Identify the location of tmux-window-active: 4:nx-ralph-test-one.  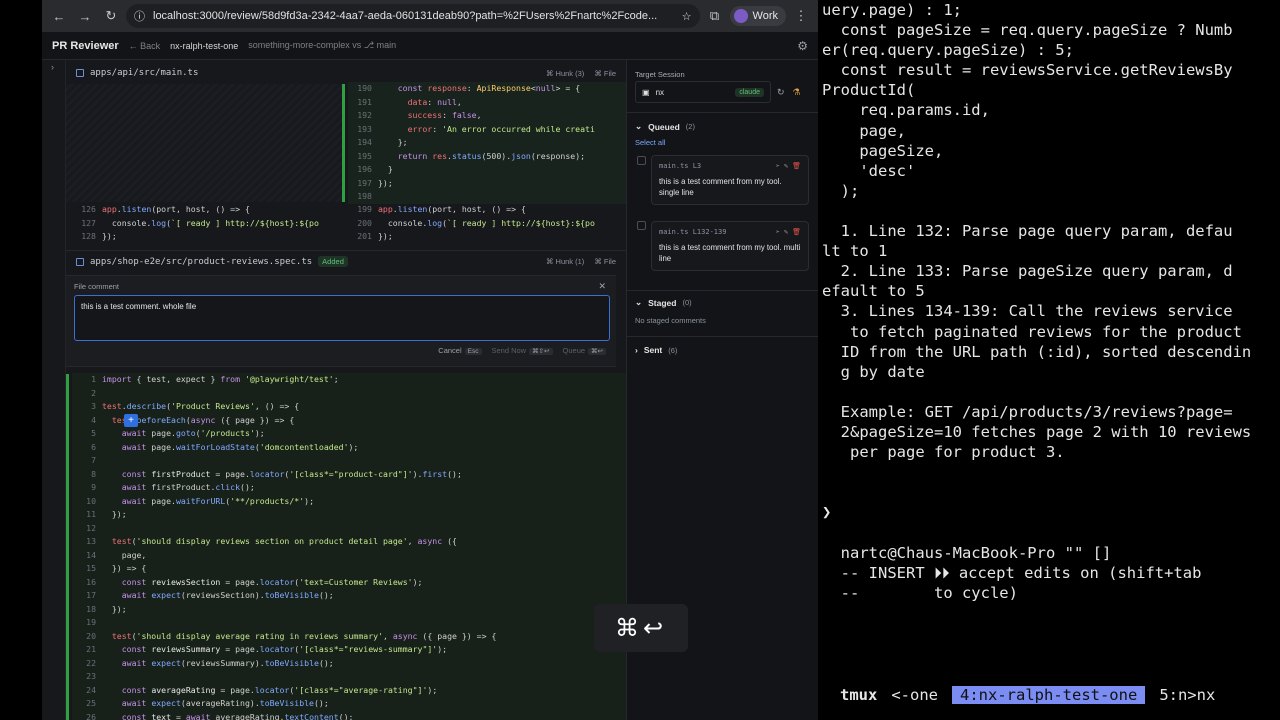
(1049, 695).